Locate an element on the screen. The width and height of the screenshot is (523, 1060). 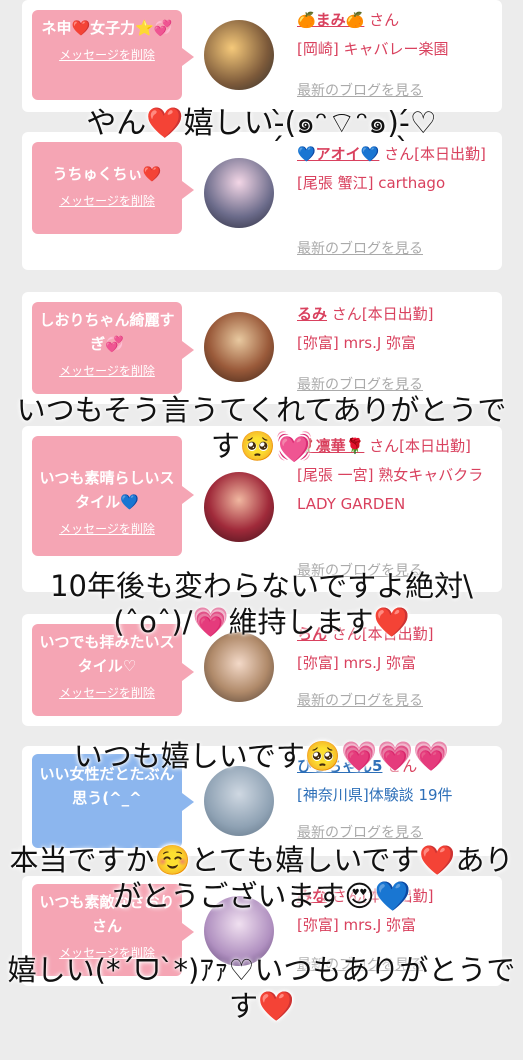
reply-caption: いつもそう言うてくれてありがとうです🥺💓 is located at coordinates (261, 428).